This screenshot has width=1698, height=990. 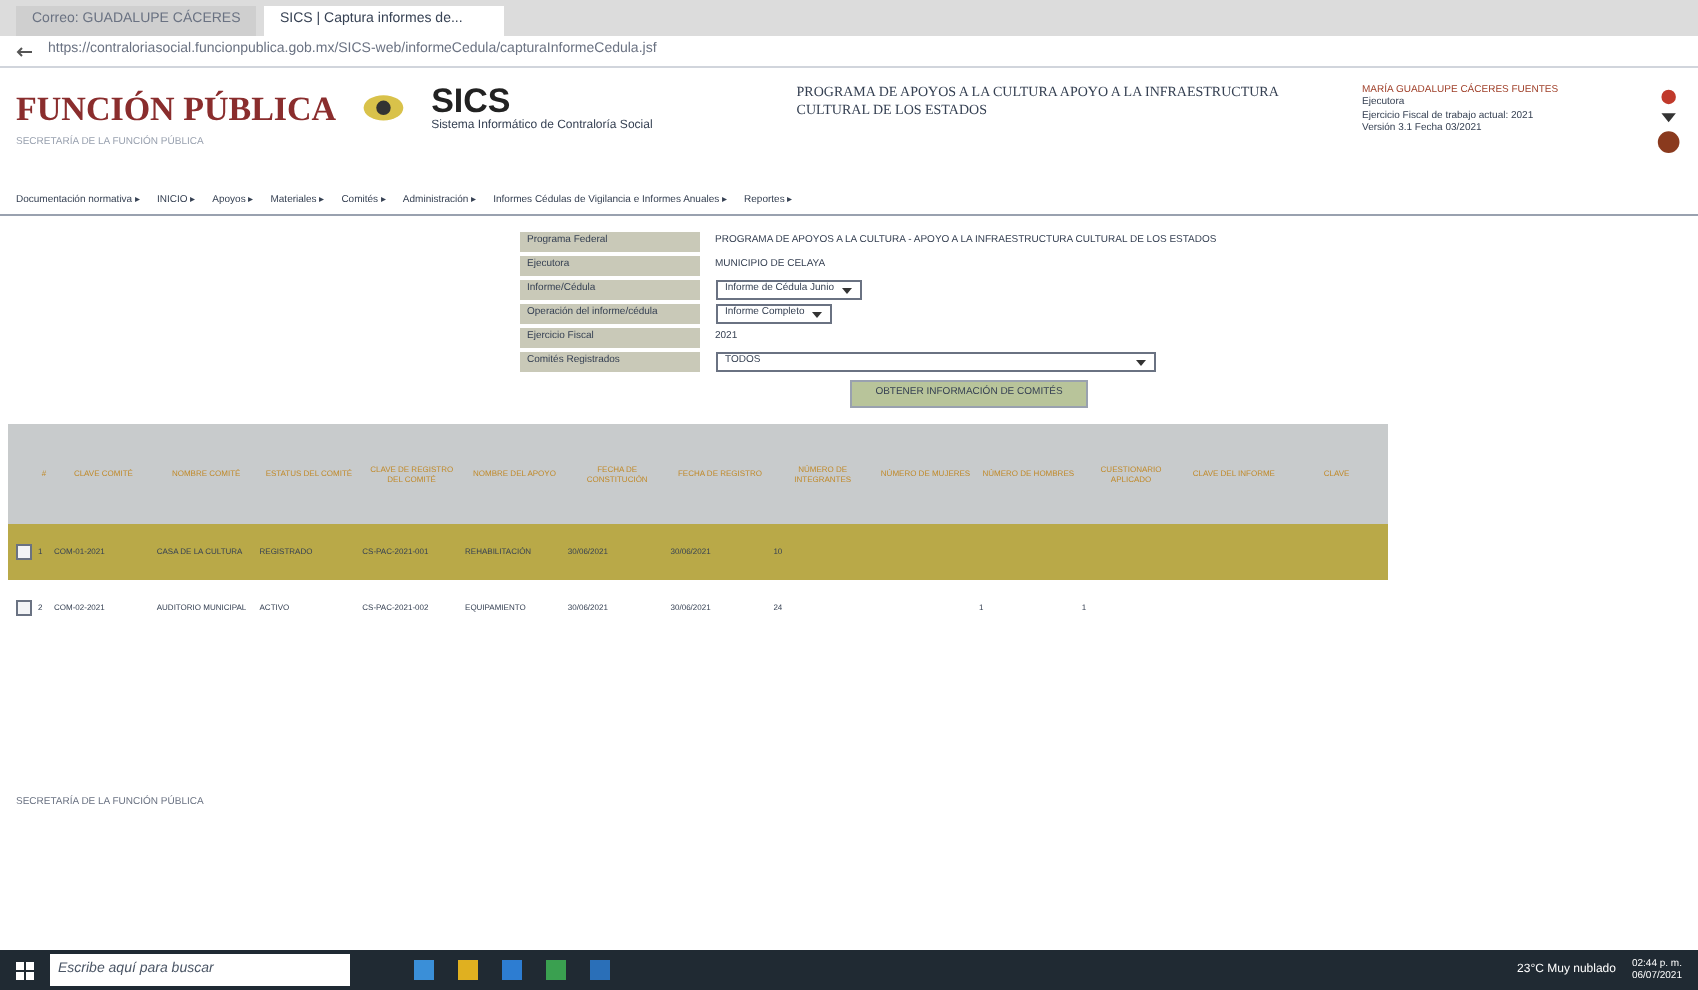 I want to click on back-icon, so click(x=24, y=51).